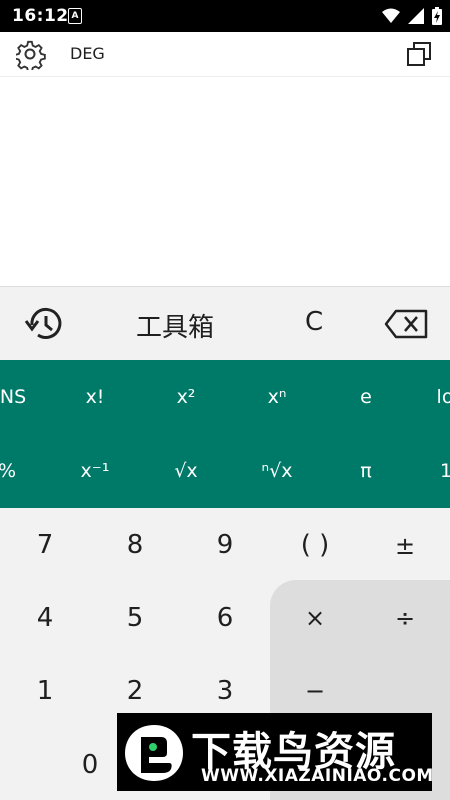  What do you see at coordinates (225, 323) in the screenshot?
I see `tool-row: 工具箱 C` at bounding box center [225, 323].